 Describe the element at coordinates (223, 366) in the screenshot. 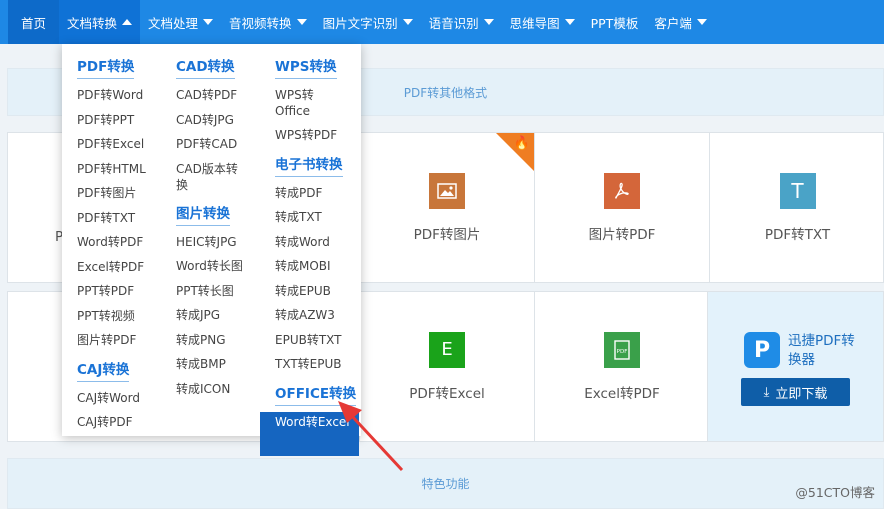

I see `dropdown-item: 转成BMP` at that location.